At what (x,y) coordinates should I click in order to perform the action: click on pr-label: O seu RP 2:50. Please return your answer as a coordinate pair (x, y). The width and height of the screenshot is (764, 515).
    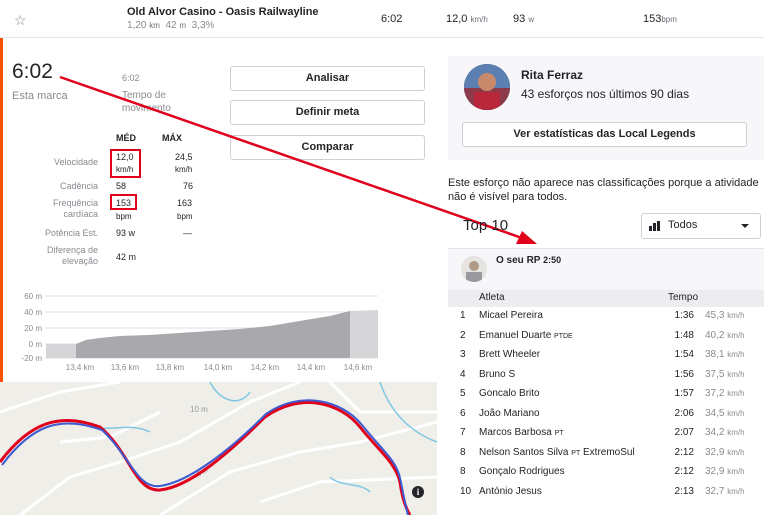
    Looking at the image, I should click on (528, 260).